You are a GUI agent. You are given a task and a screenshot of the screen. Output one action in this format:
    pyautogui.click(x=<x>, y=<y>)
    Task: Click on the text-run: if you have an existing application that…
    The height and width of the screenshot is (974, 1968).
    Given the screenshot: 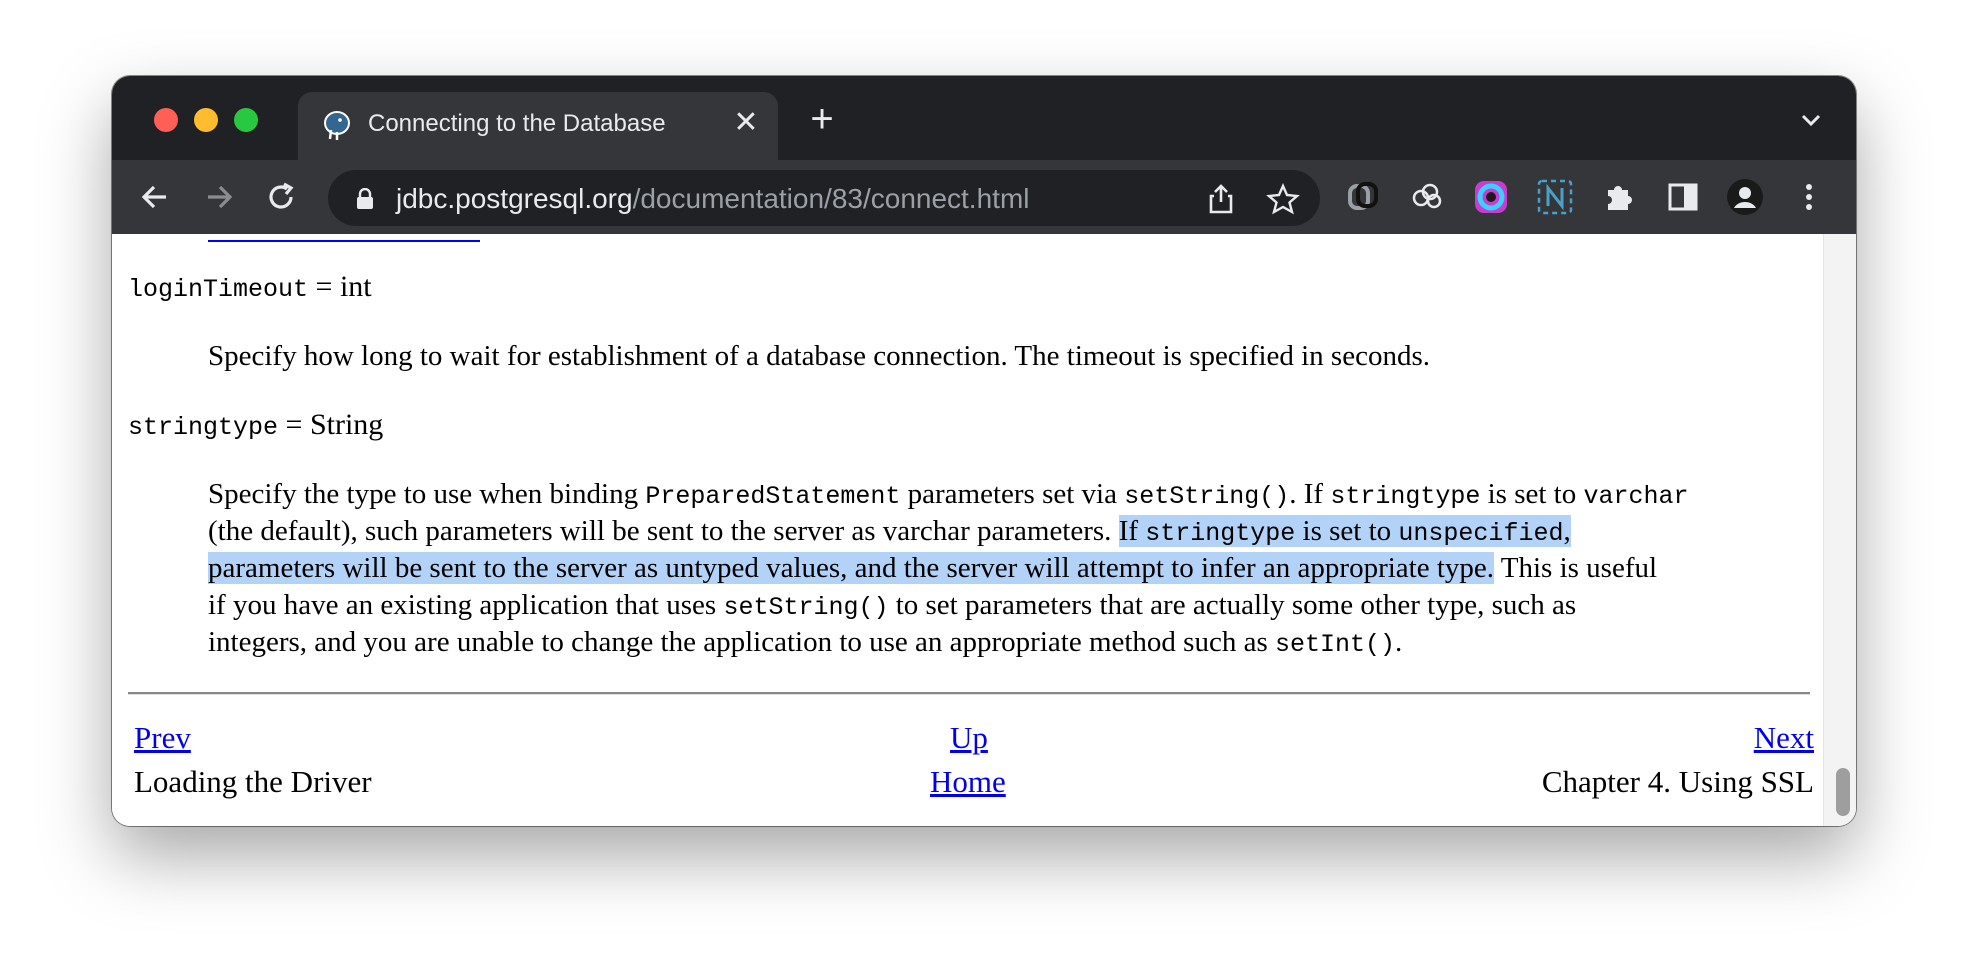 What is the action you would take?
    pyautogui.click(x=466, y=605)
    